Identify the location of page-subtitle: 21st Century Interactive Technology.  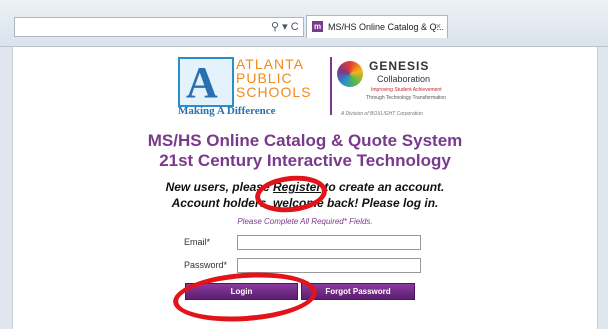
(305, 160).